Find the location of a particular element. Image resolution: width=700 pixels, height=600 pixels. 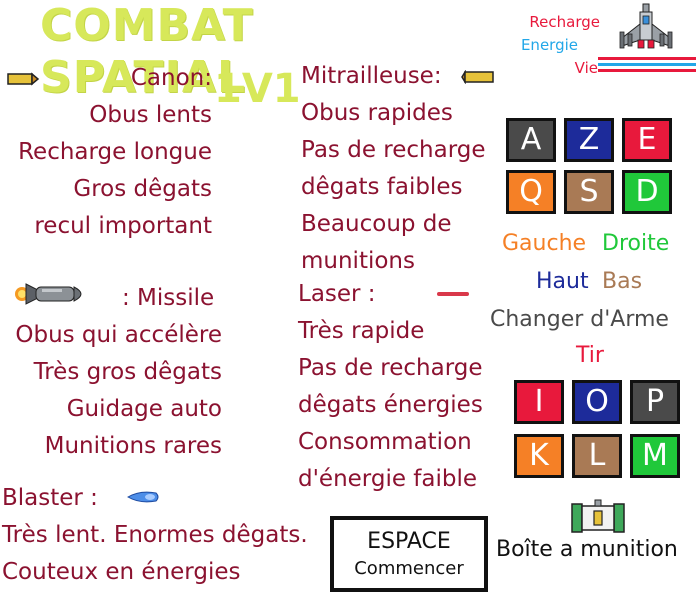

mitrailleuse-name: Mitrailleuse: is located at coordinates (371, 76).